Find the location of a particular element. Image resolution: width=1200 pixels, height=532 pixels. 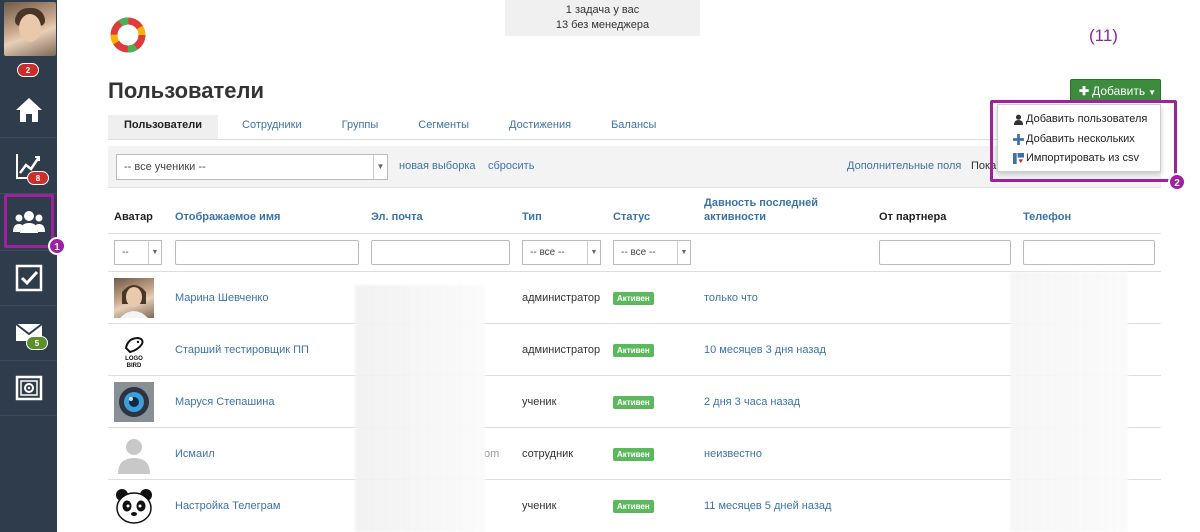

type-filter-select: -- все -- ▼ is located at coordinates (561, 252).